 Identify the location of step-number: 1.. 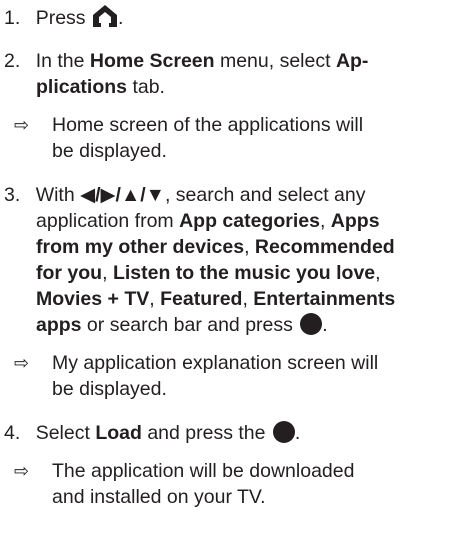
(12, 18).